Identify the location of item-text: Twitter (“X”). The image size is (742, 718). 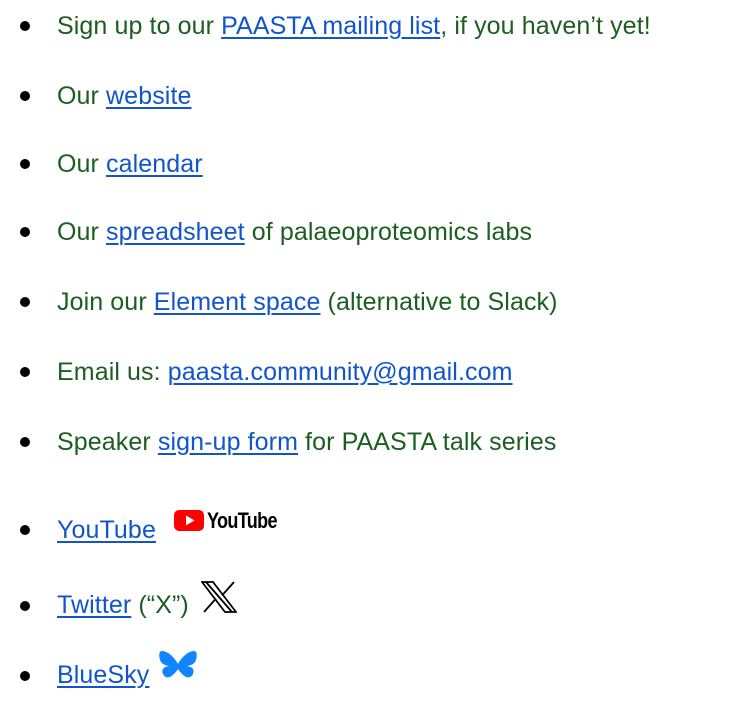
(147, 603).